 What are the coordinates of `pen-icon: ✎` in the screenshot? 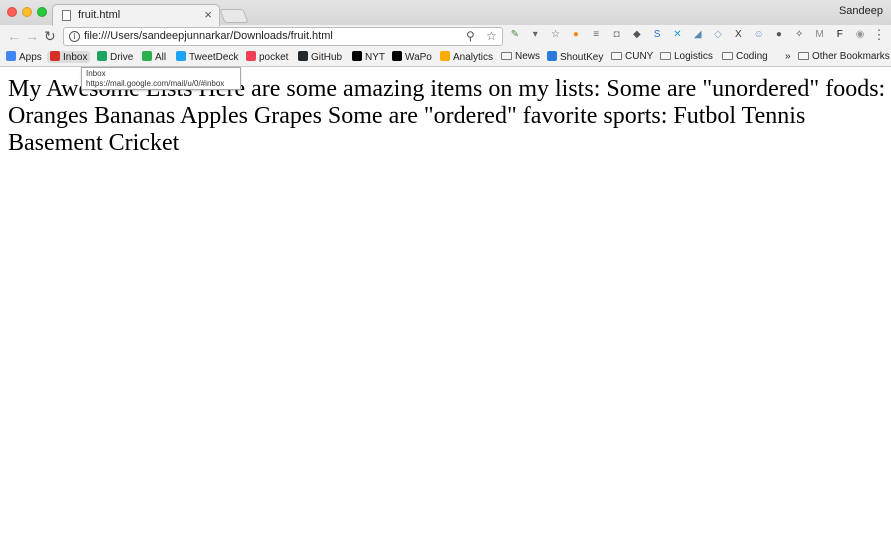 It's located at (515, 35).